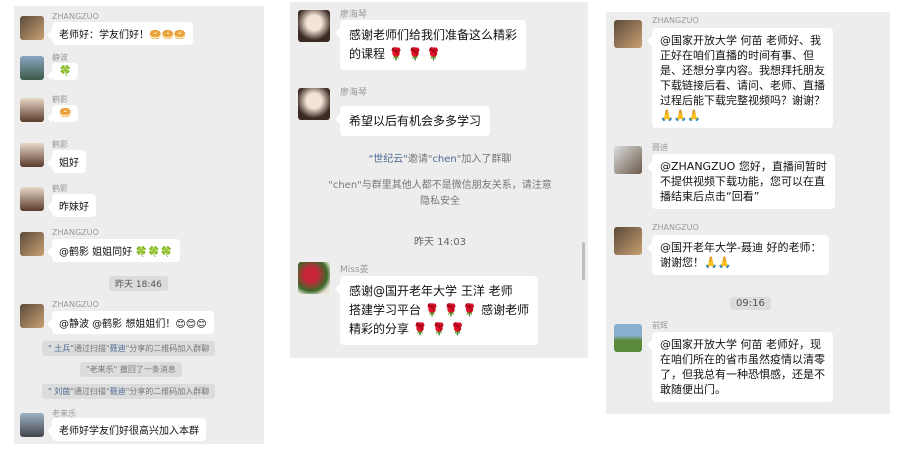 Image resolution: width=900 pixels, height=453 pixels. I want to click on timestamp: 09:16, so click(750, 303).